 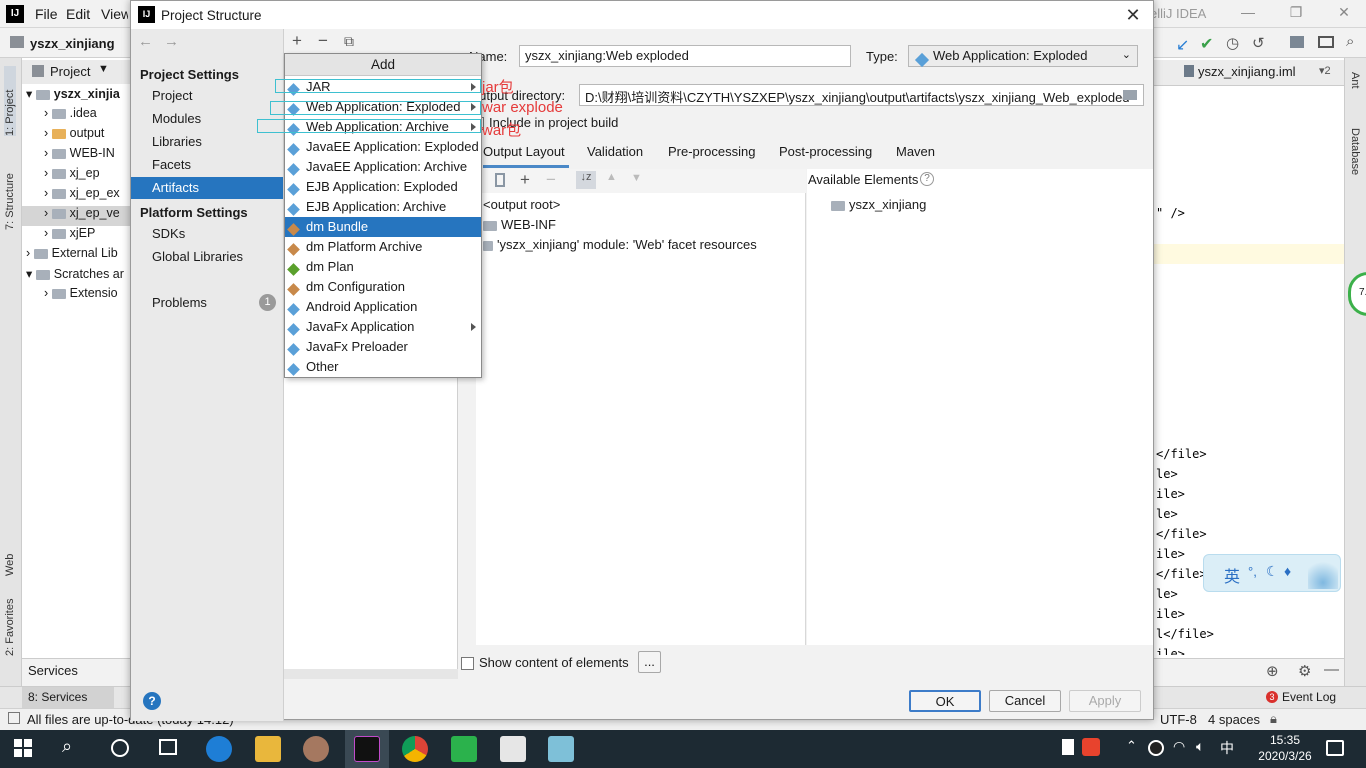 What do you see at coordinates (513, 749) in the screenshot?
I see `typora-icon` at bounding box center [513, 749].